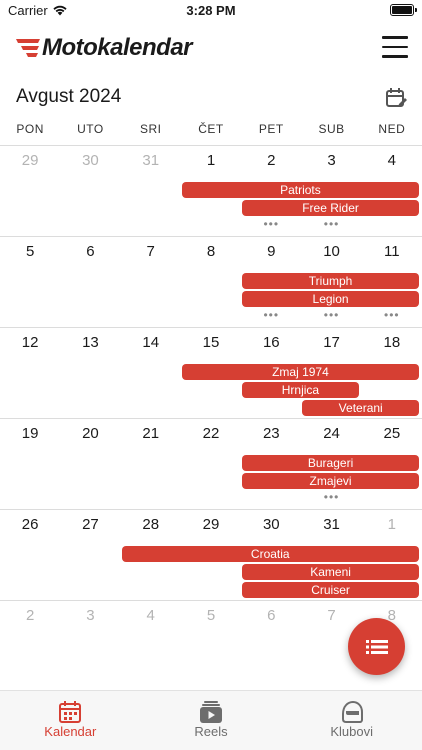  I want to click on day-number: 9, so click(271, 251).